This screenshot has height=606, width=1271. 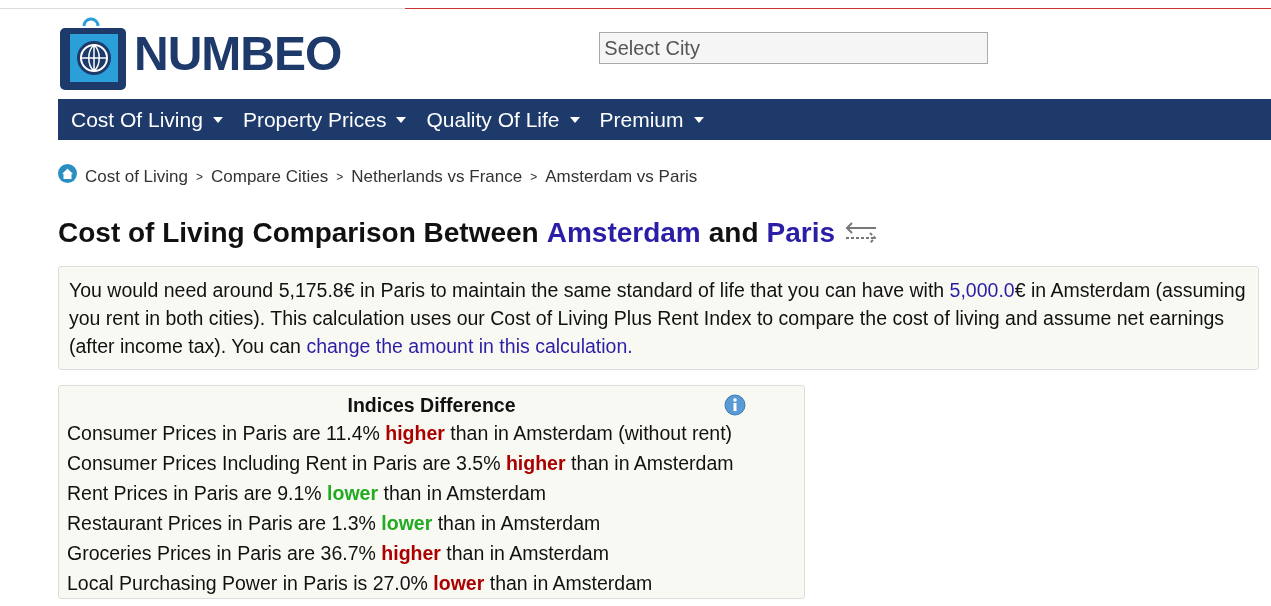 I want to click on nav-menu: Premium, so click(x=651, y=119).